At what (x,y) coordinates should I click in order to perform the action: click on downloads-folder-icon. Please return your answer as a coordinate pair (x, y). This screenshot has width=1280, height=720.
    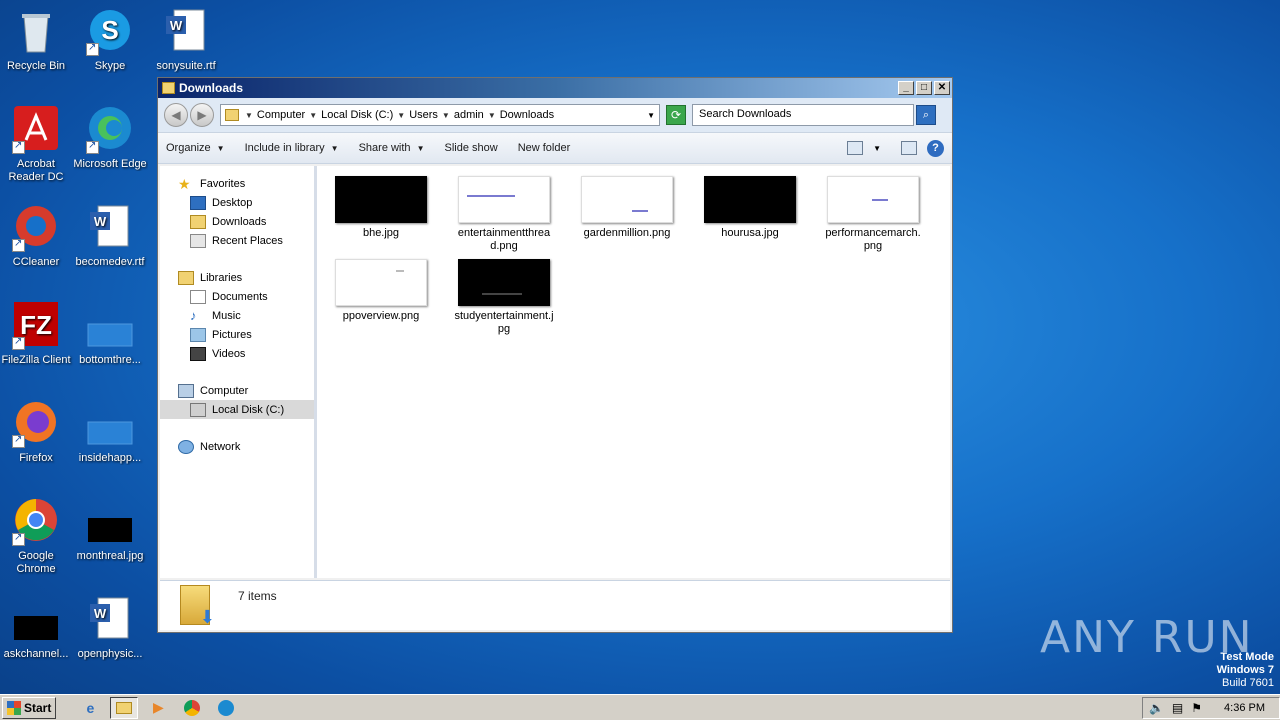
    Looking at the image, I should click on (198, 221).